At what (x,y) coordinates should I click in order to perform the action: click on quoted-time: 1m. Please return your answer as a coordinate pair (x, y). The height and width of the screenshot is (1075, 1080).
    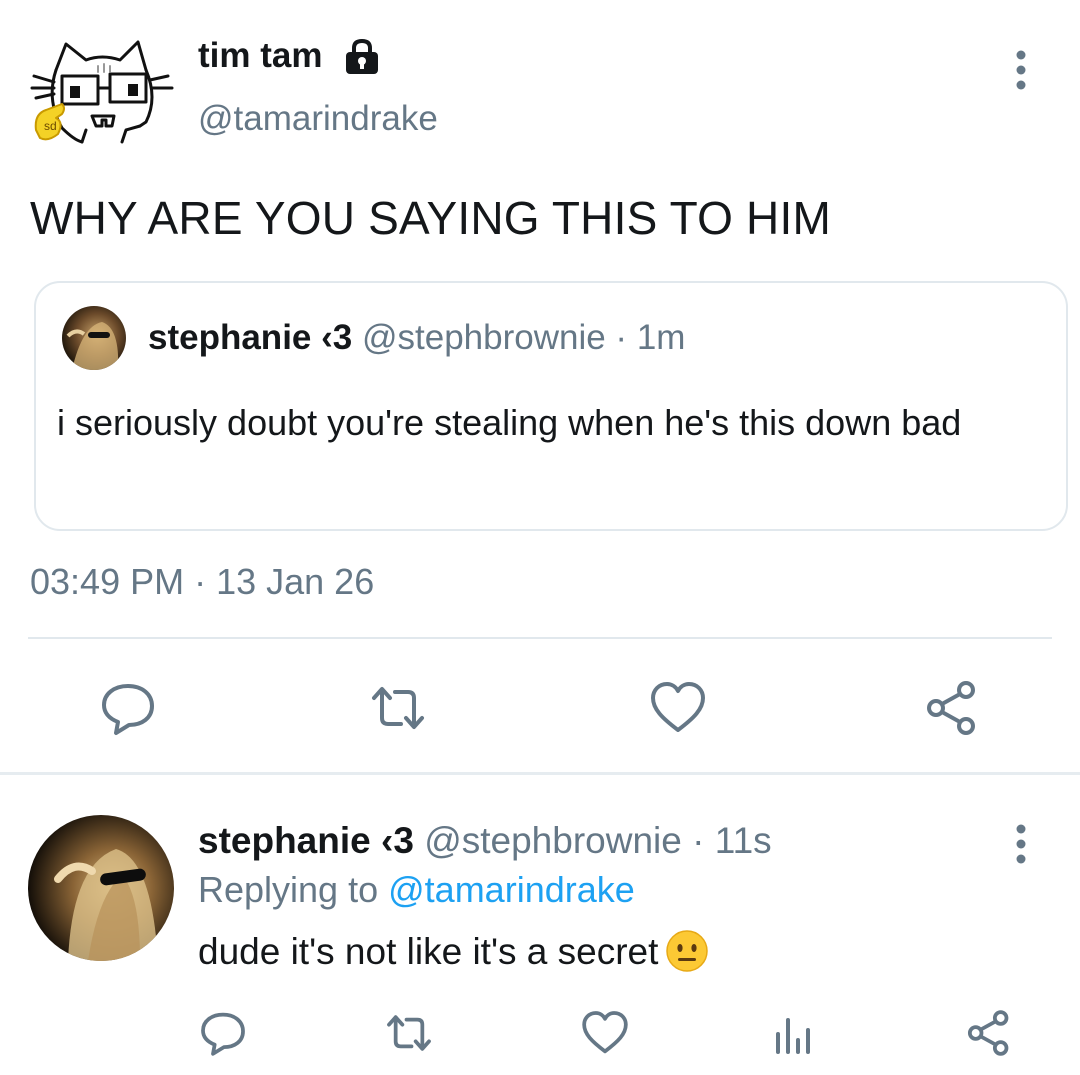
    Looking at the image, I should click on (661, 337).